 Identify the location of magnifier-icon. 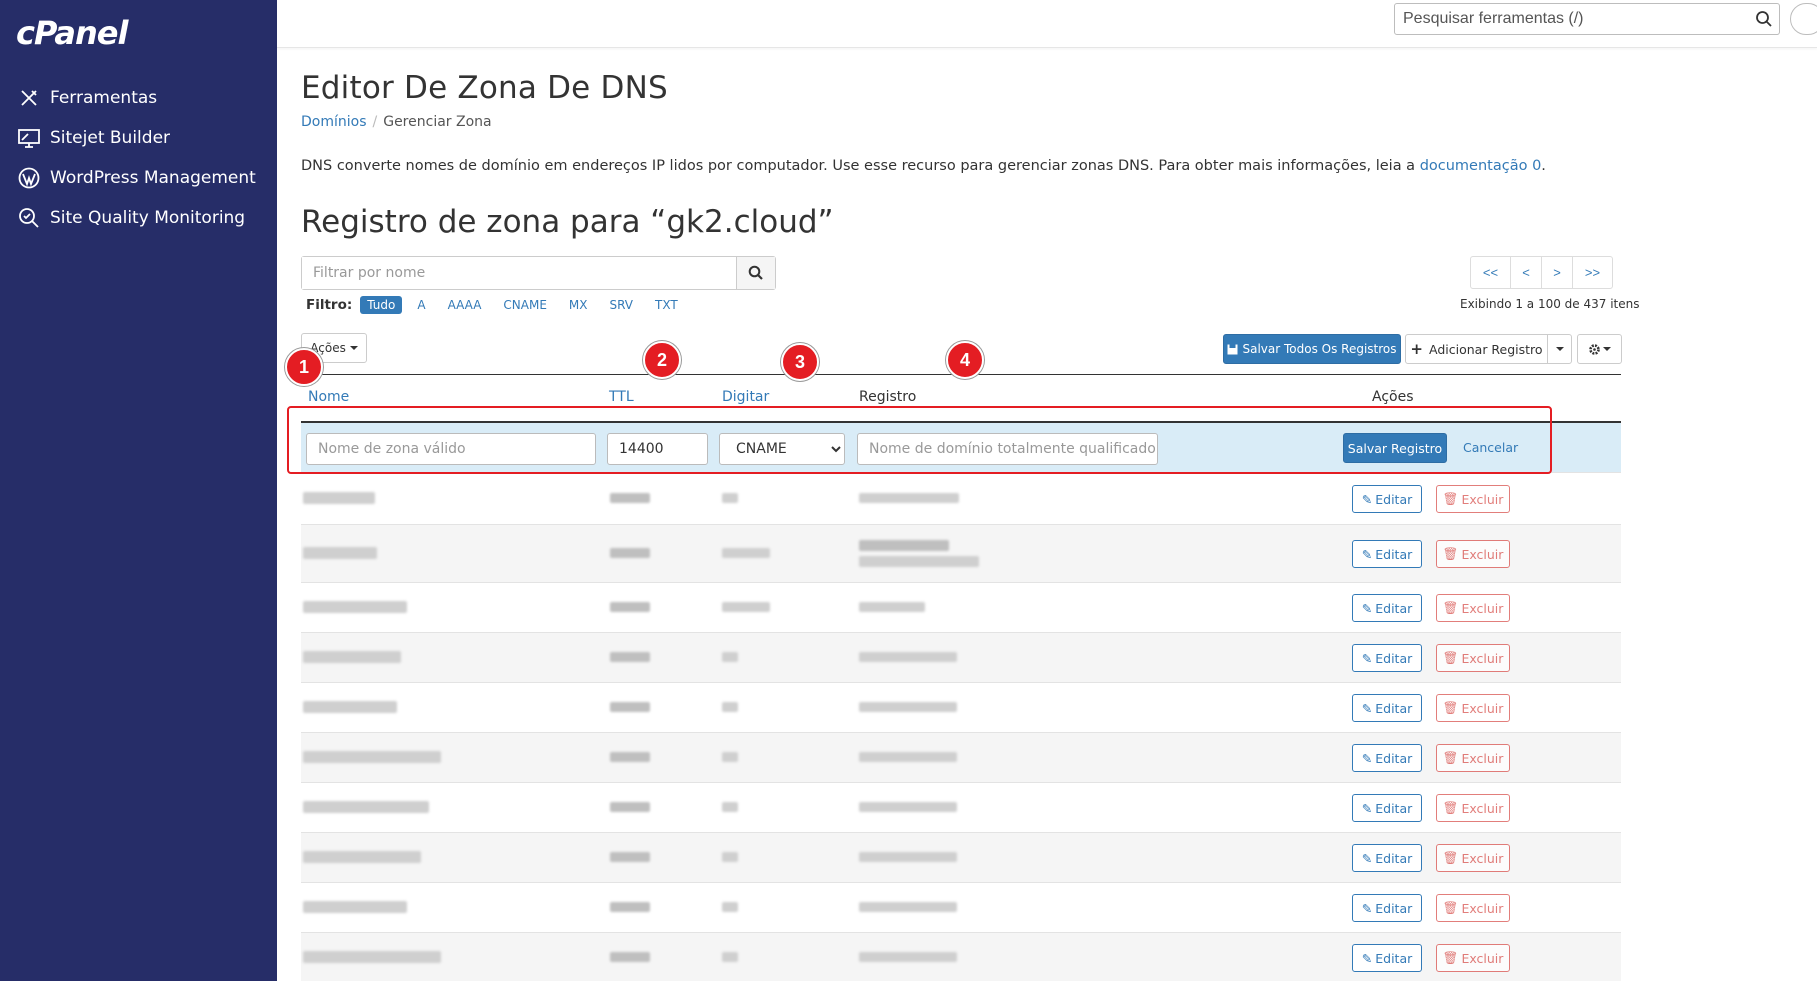
(29, 218).